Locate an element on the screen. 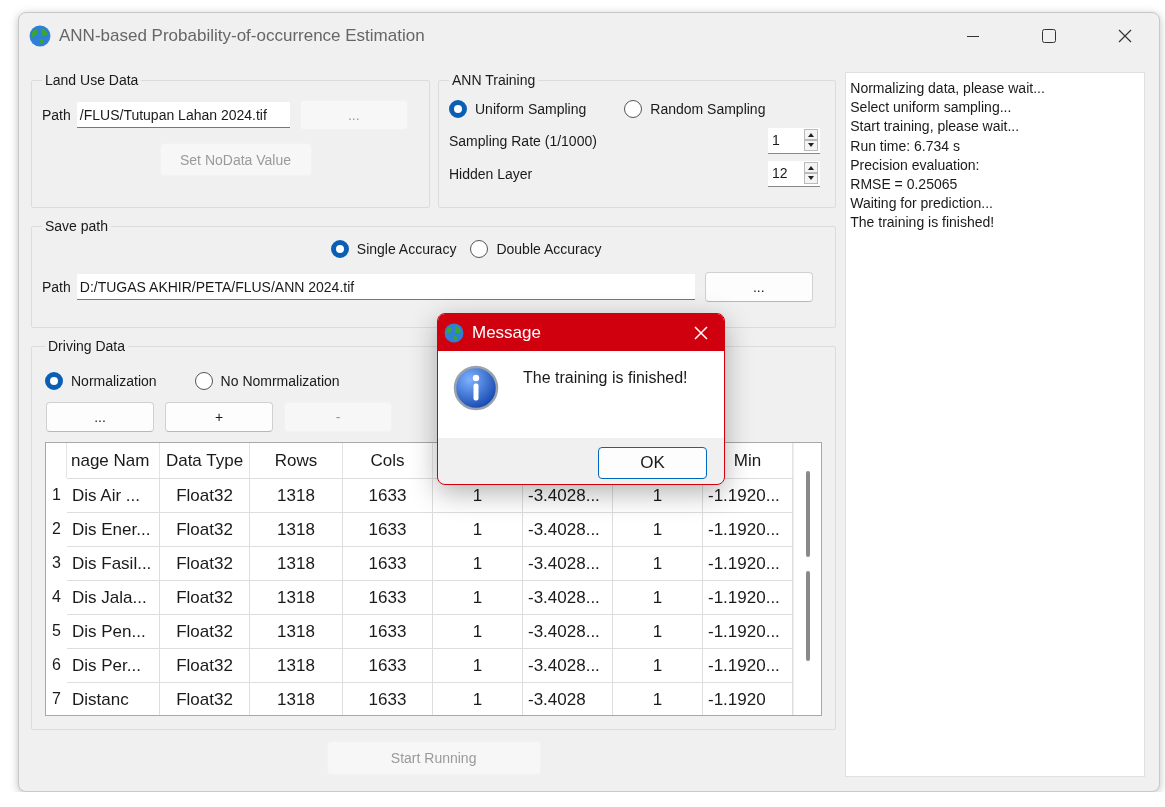 This screenshot has height=807, width=1165. log-line: RMSE = 0.25065 is located at coordinates (904, 184).